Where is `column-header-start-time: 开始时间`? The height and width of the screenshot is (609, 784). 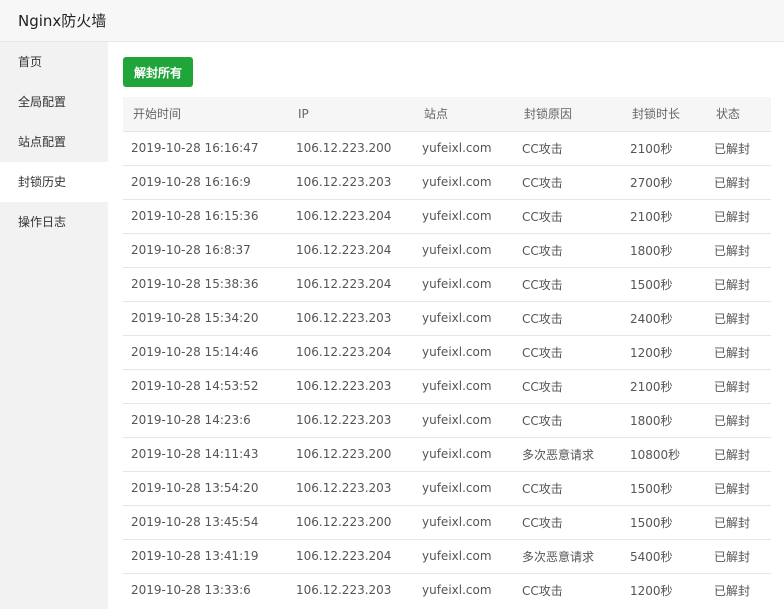
column-header-start-time: 开始时间 is located at coordinates (205, 114).